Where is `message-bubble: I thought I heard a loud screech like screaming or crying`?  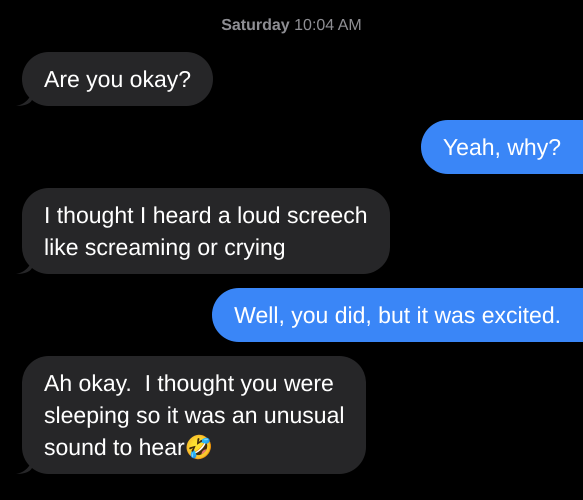
message-bubble: I thought I heard a loud screech like screaming or crying is located at coordinates (206, 231).